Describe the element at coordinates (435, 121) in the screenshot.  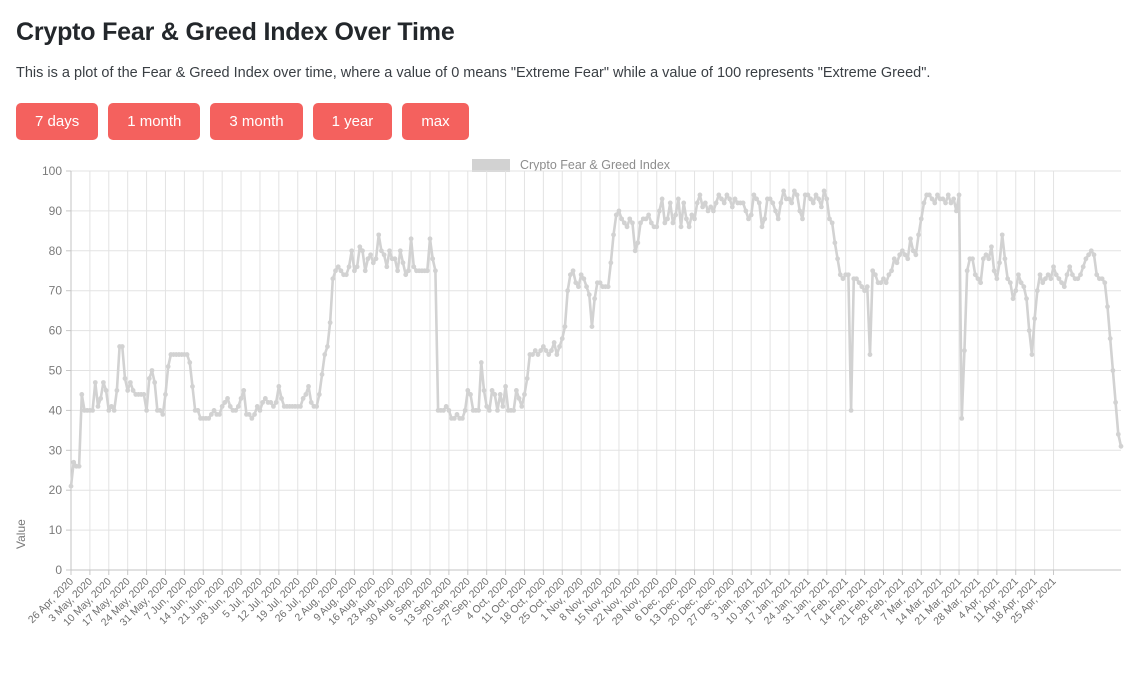
I see `range-button-max: max` at that location.